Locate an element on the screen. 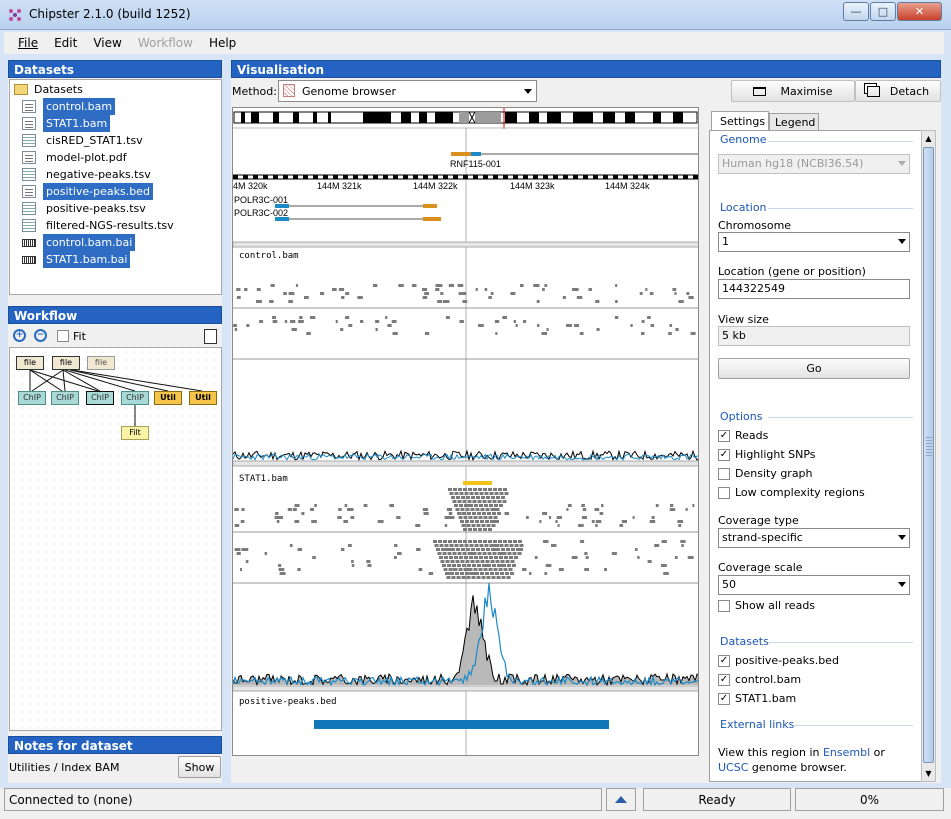 Image resolution: width=951 pixels, height=819 pixels. progress-indicator: 0% is located at coordinates (869, 799).